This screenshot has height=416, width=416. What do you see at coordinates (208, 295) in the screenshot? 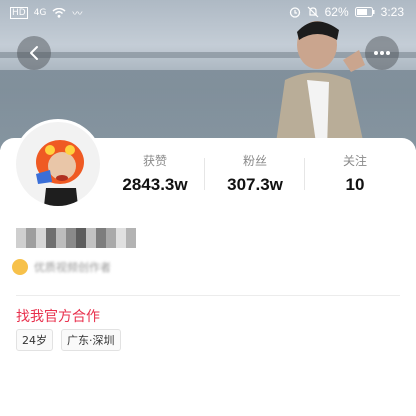
I see `section-divider` at bounding box center [208, 295].